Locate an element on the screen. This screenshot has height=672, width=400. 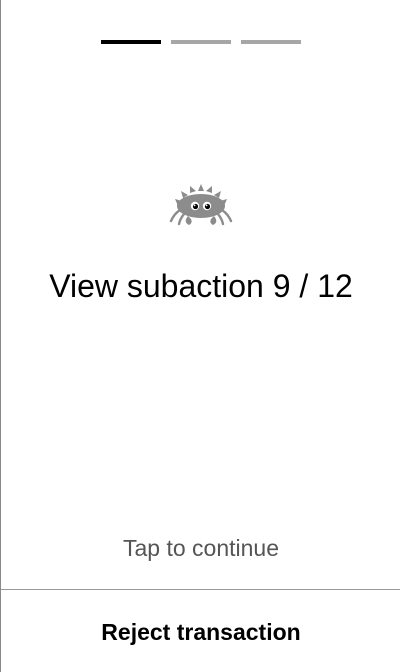
reject-transaction-label: Reject transaction is located at coordinates (201, 632).